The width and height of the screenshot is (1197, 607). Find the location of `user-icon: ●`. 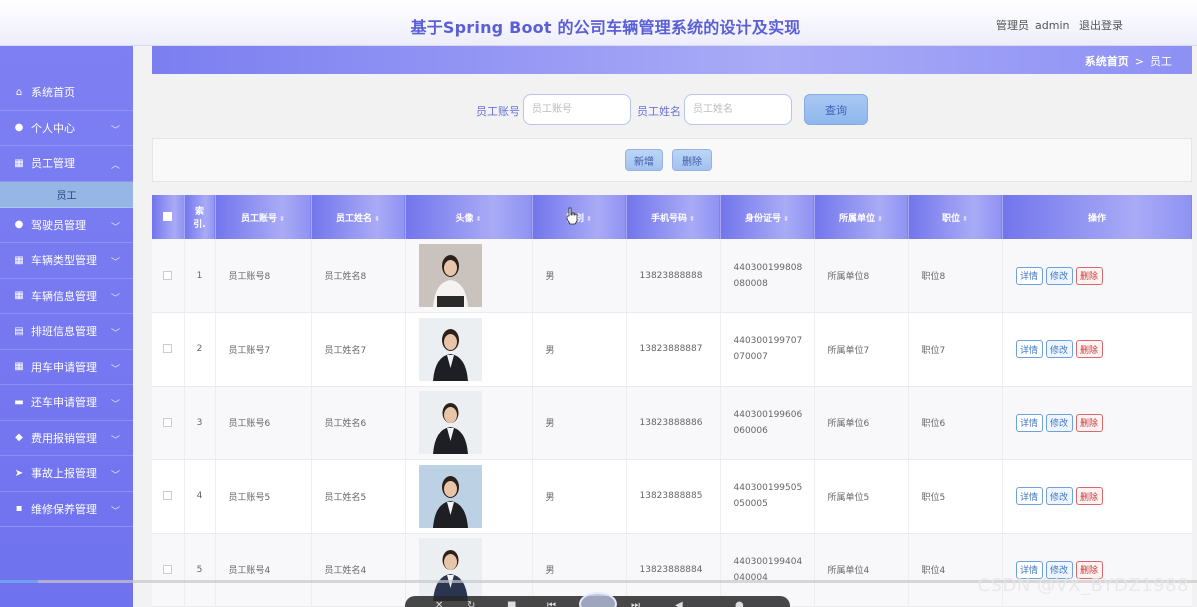

user-icon: ● is located at coordinates (19, 225).